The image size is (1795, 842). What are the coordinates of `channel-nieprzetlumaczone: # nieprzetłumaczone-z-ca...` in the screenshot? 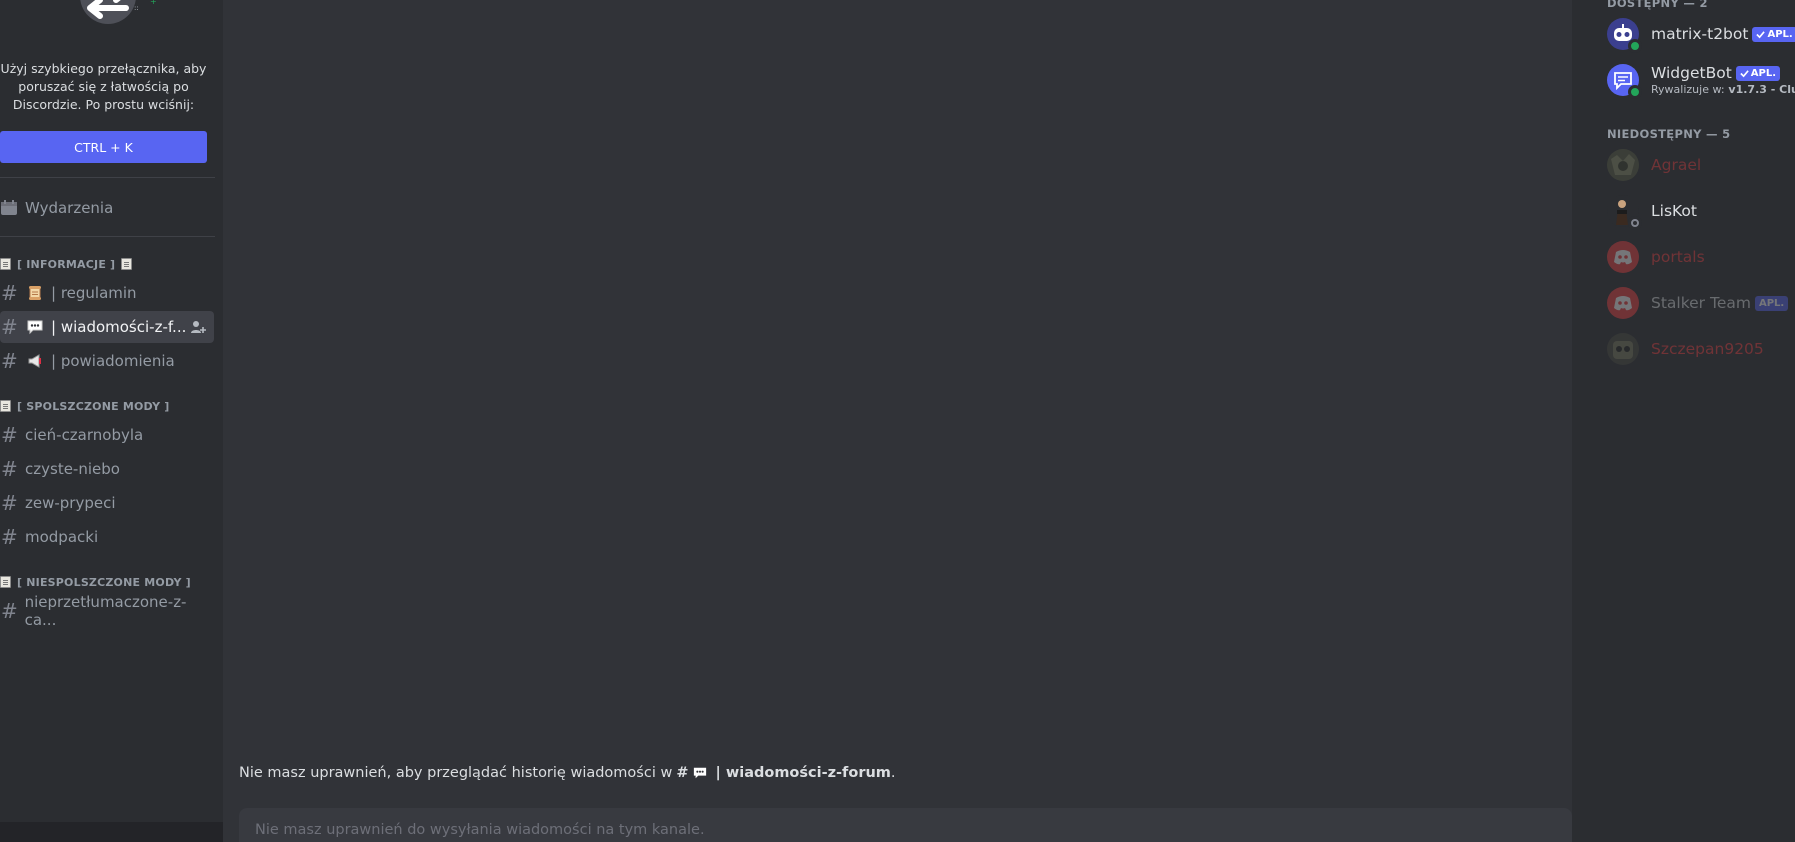 It's located at (107, 611).